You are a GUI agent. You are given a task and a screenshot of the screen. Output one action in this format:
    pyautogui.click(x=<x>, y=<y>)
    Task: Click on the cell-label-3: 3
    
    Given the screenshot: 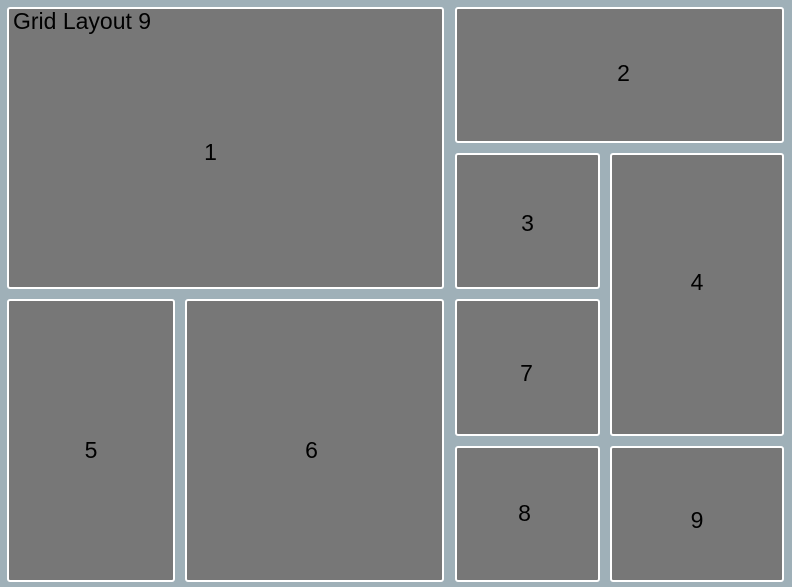 What is the action you would take?
    pyautogui.click(x=527, y=222)
    